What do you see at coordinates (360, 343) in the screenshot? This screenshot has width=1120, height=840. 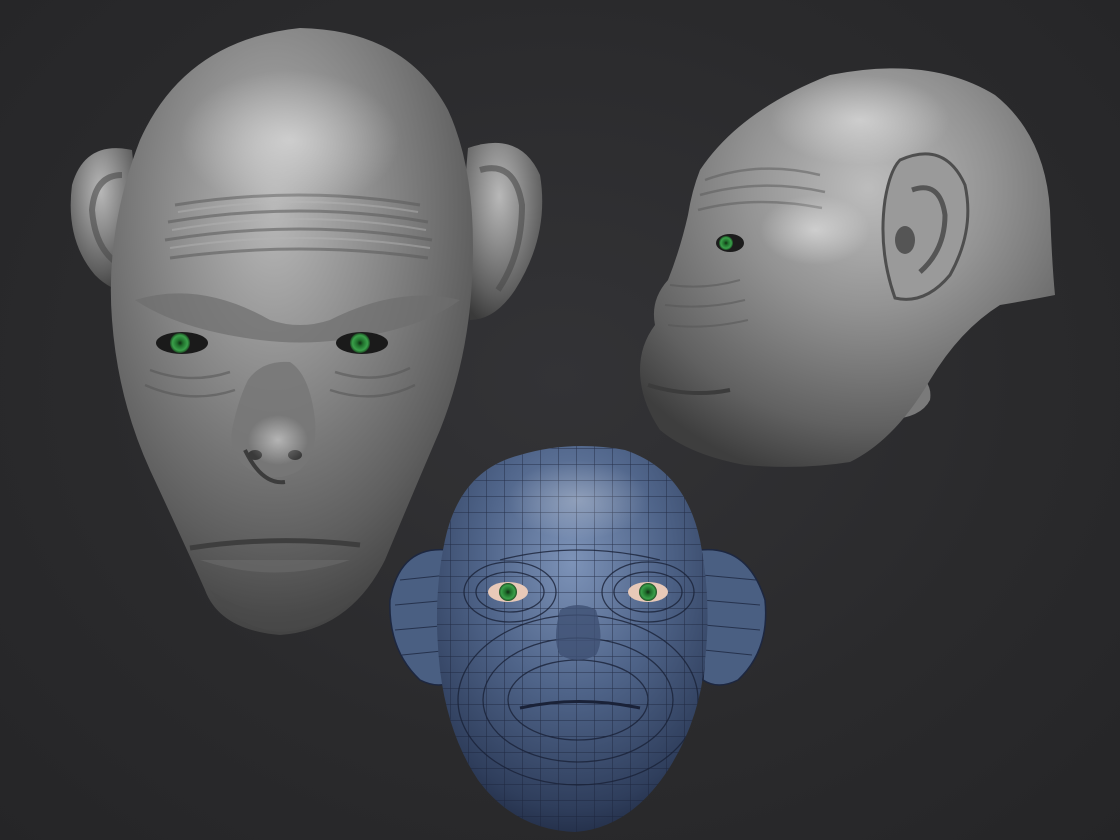 I see `right-eye` at bounding box center [360, 343].